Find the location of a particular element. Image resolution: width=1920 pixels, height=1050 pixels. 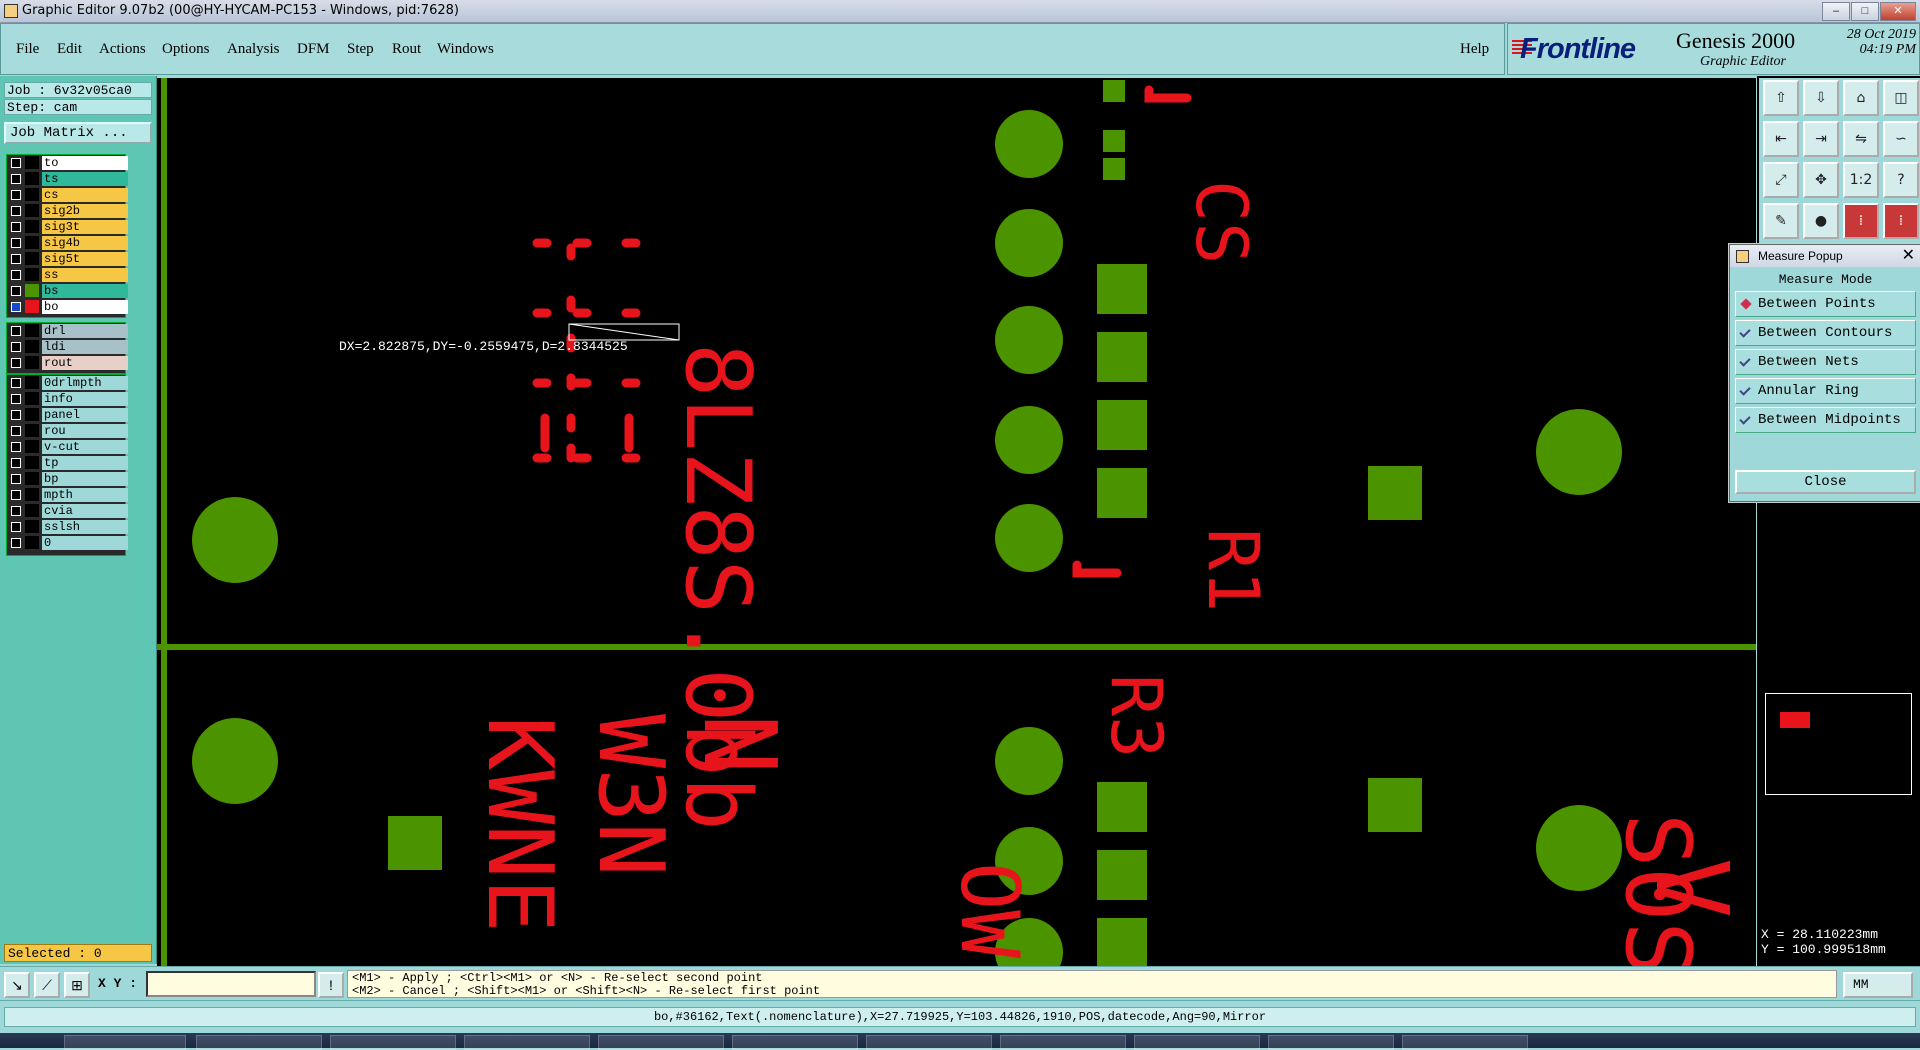

layer-row-sslsh: sslsh is located at coordinates (67, 527).